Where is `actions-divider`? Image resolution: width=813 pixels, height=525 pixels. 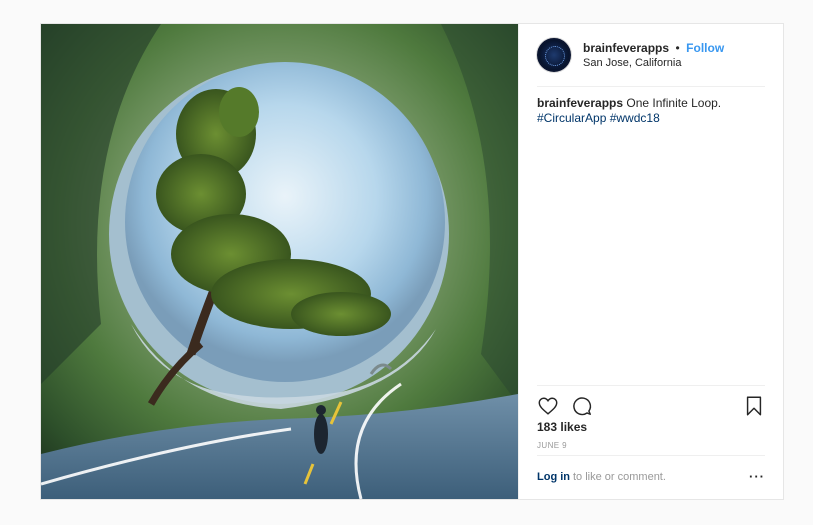
actions-divider is located at coordinates (651, 385).